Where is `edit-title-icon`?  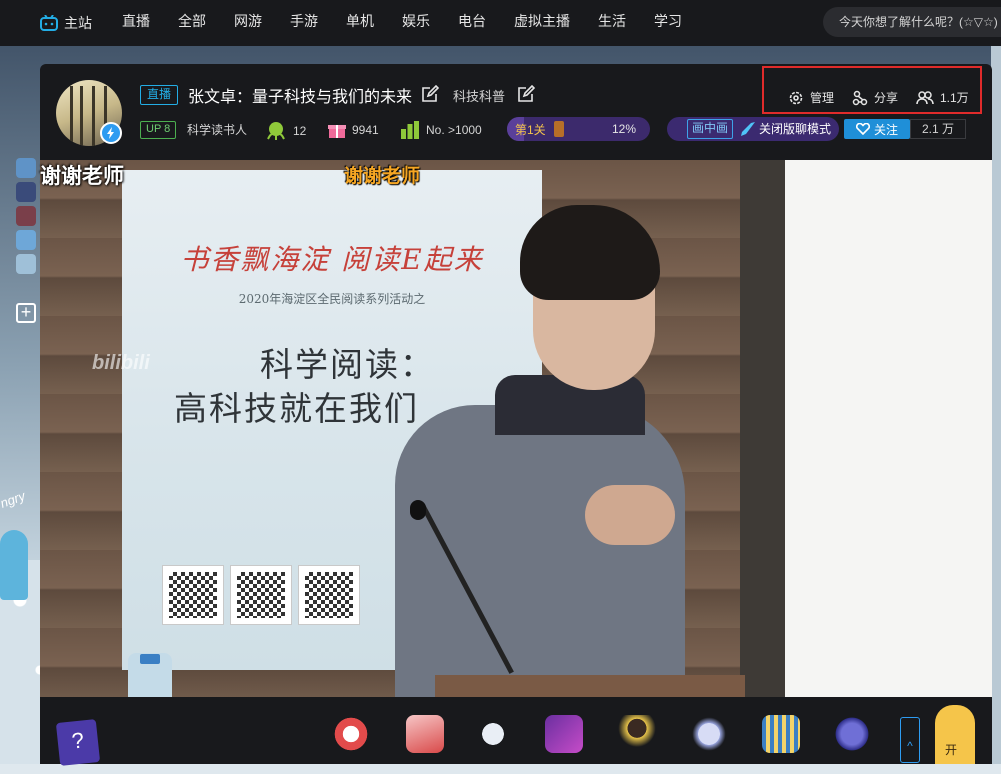
edit-title-icon is located at coordinates (430, 94).